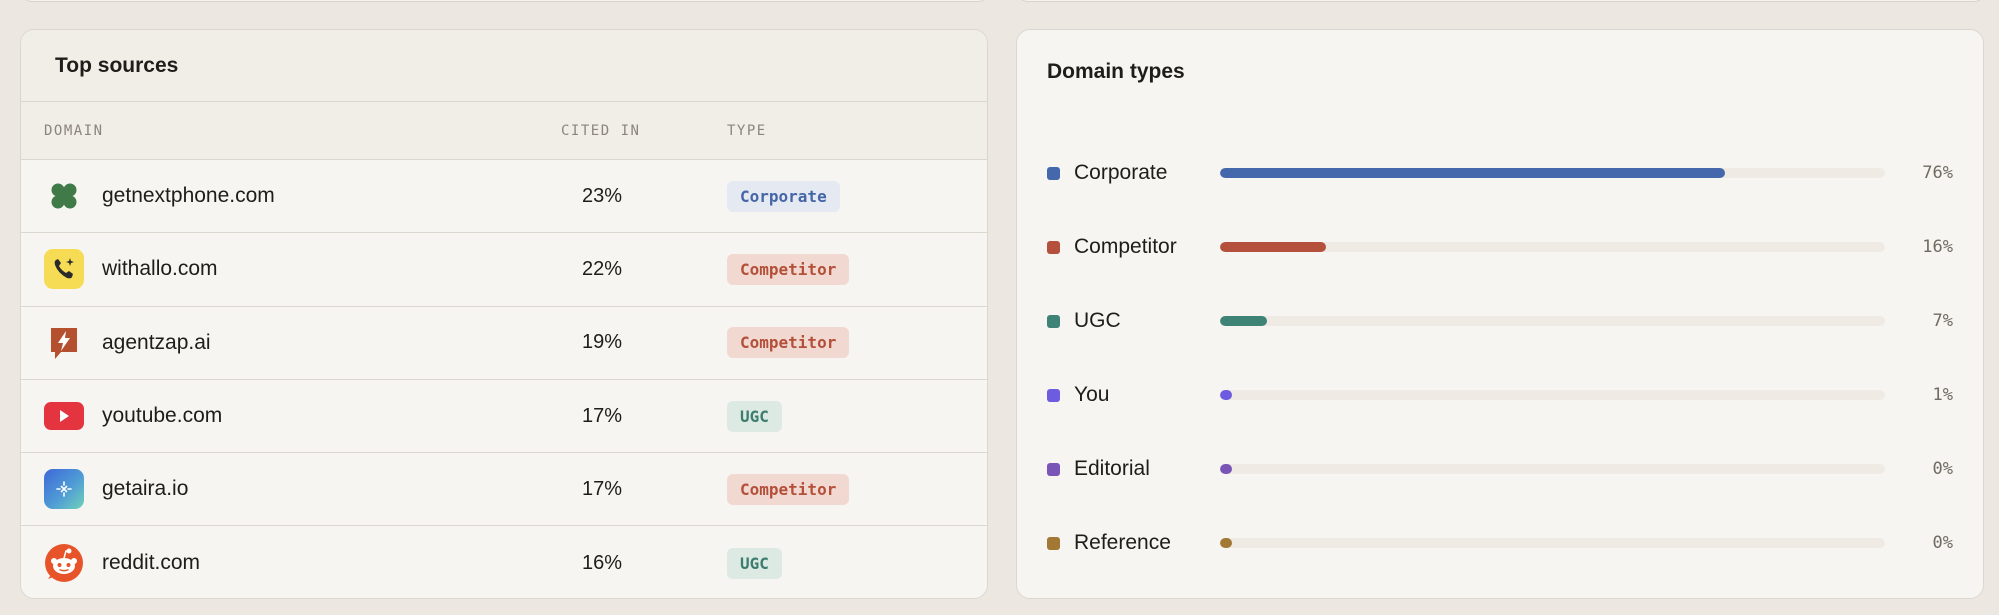 The height and width of the screenshot is (615, 1999). What do you see at coordinates (74, 131) in the screenshot?
I see `column-header-domain: DOMAIN` at bounding box center [74, 131].